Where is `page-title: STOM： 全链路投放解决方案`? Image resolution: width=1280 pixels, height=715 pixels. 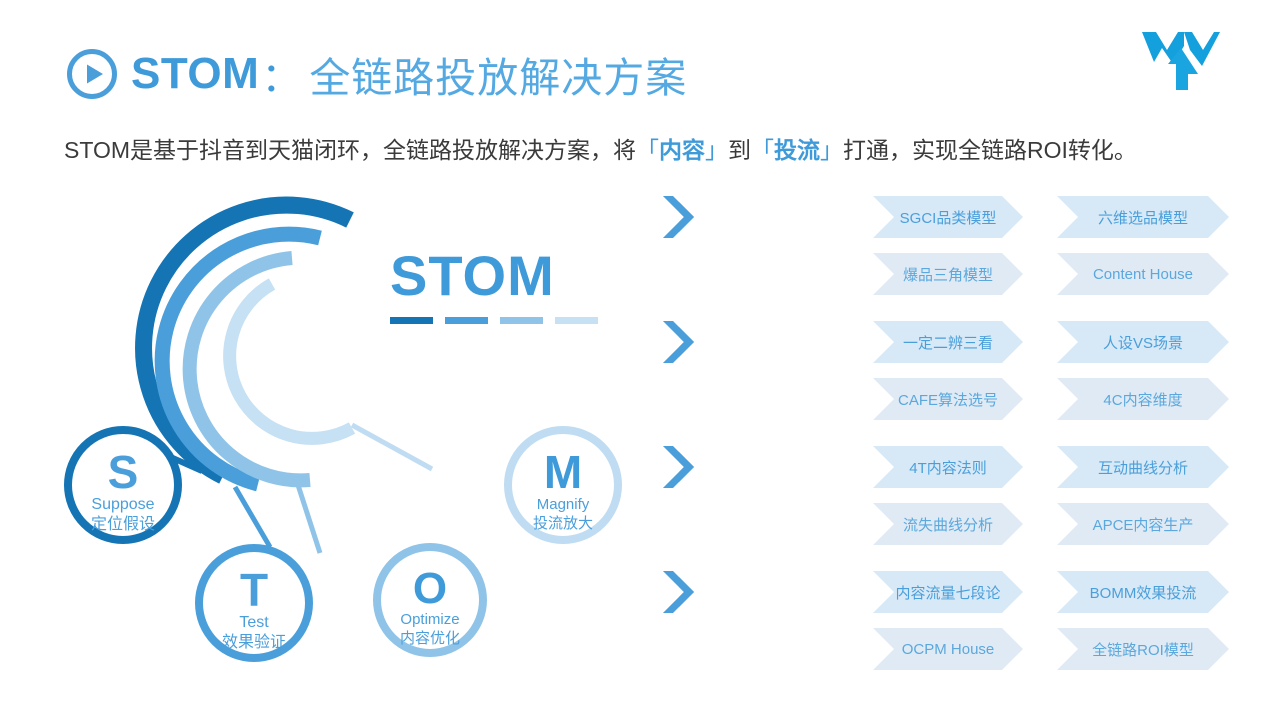 page-title: STOM： 全链路投放解决方案 is located at coordinates (409, 74).